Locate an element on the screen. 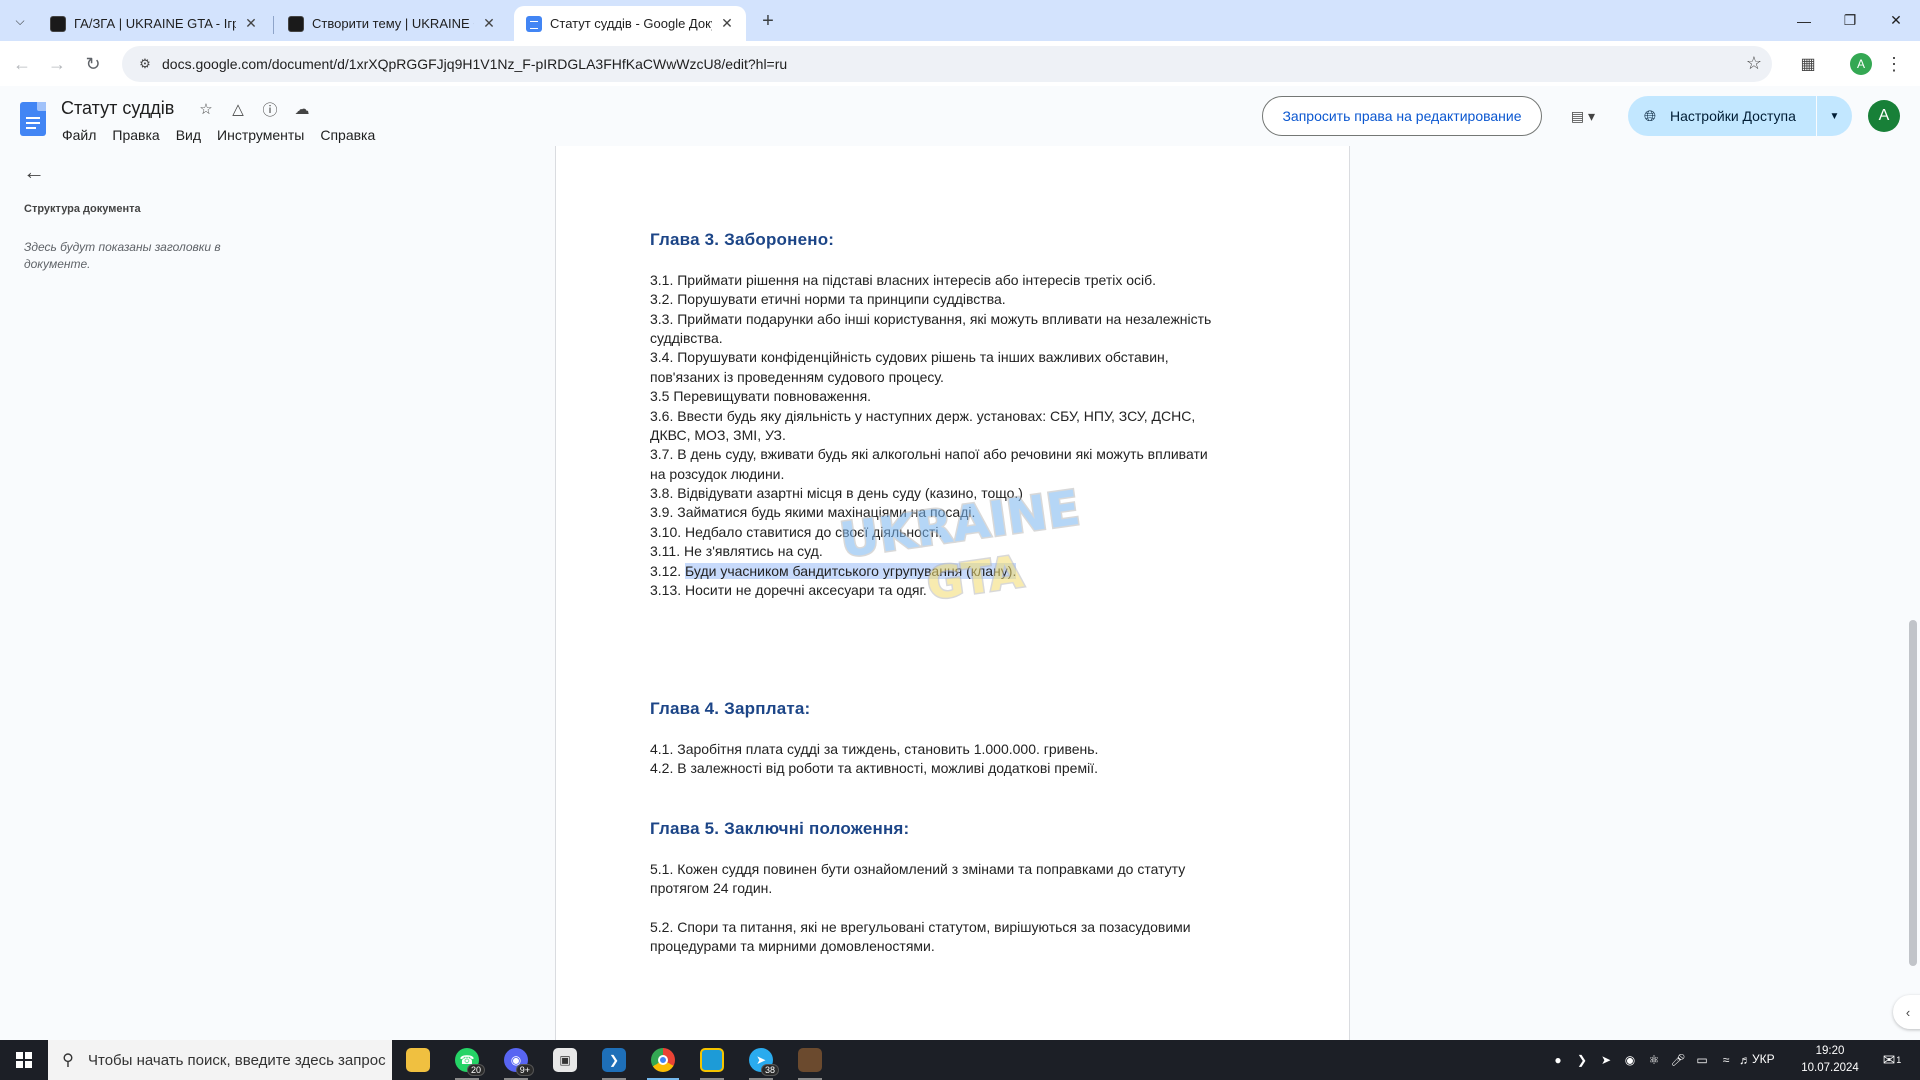 This screenshot has width=1920, height=1080. tray-vscode-icon: ❯ is located at coordinates (1582, 1060).